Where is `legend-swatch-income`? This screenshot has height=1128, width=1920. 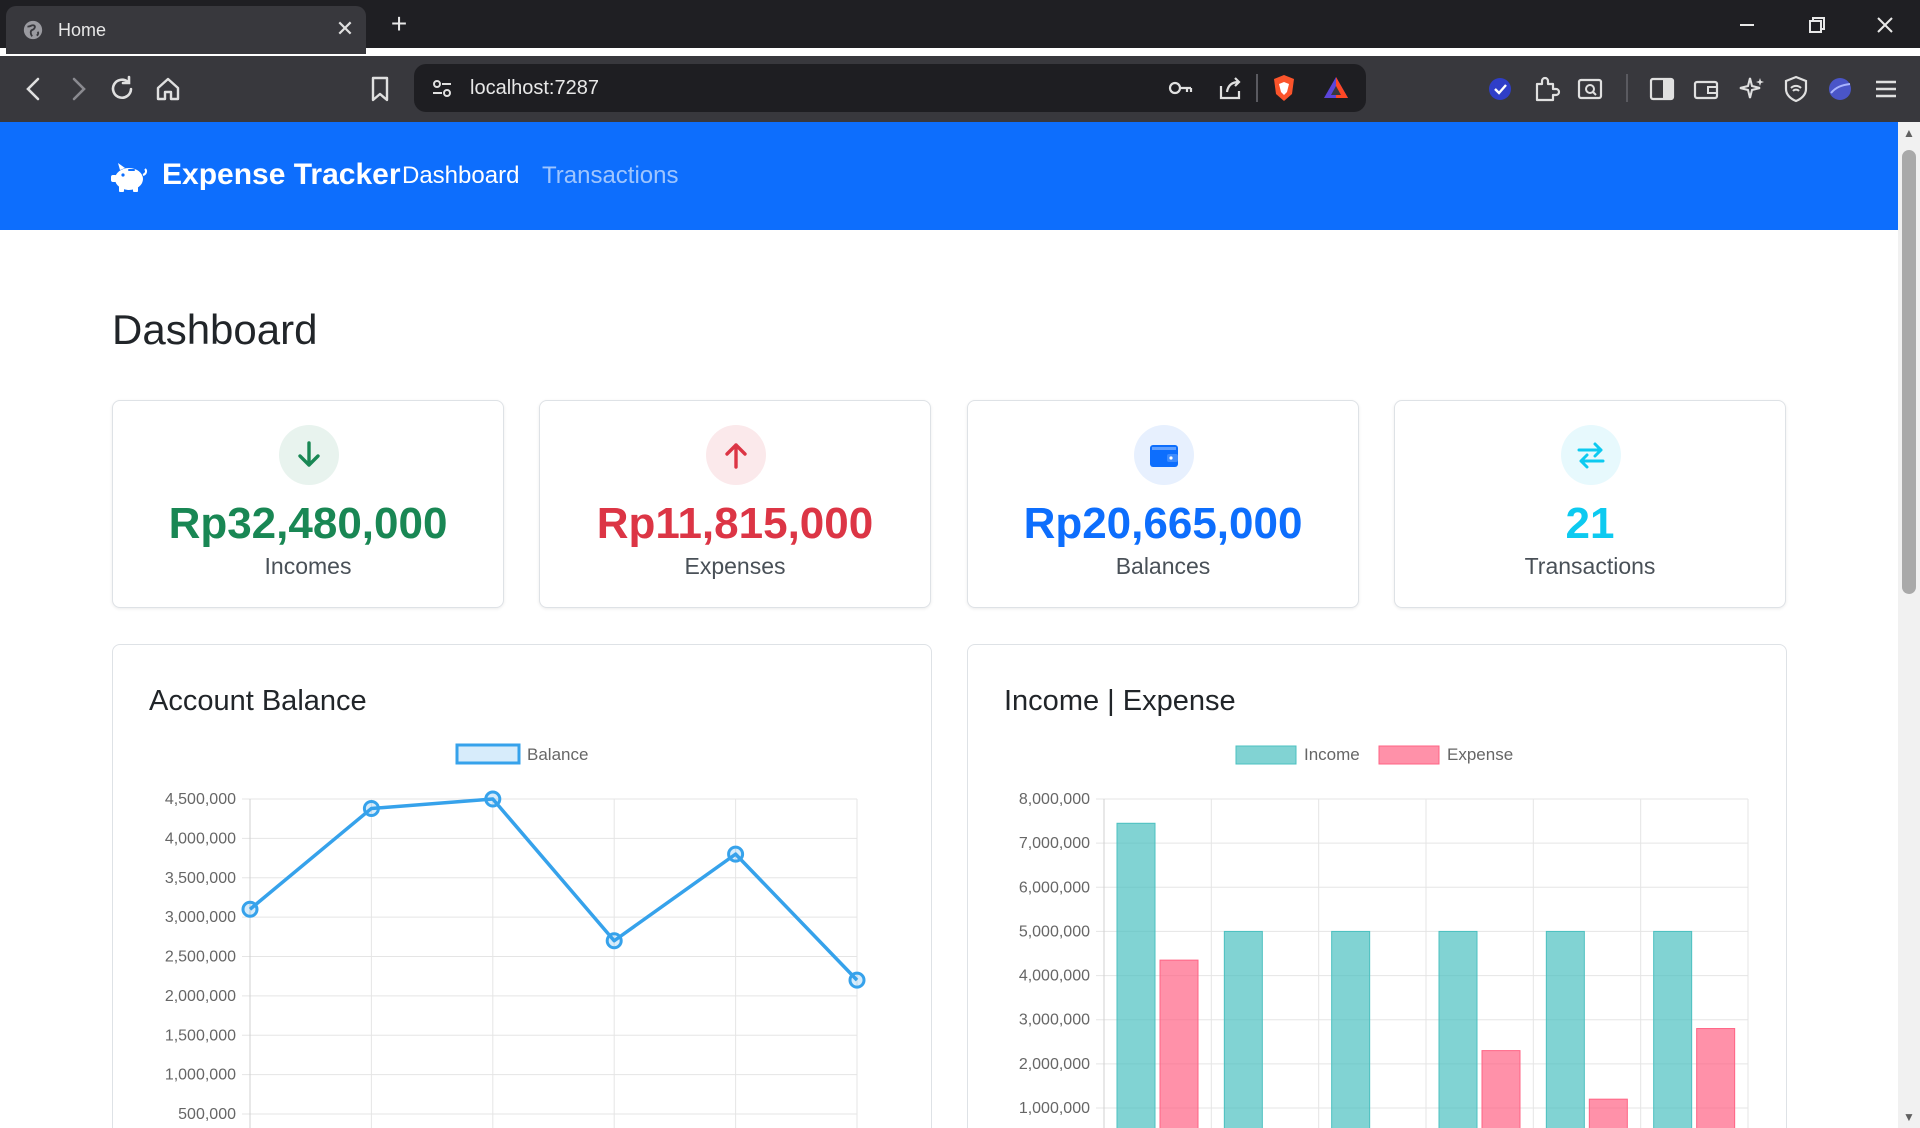 legend-swatch-income is located at coordinates (1266, 755).